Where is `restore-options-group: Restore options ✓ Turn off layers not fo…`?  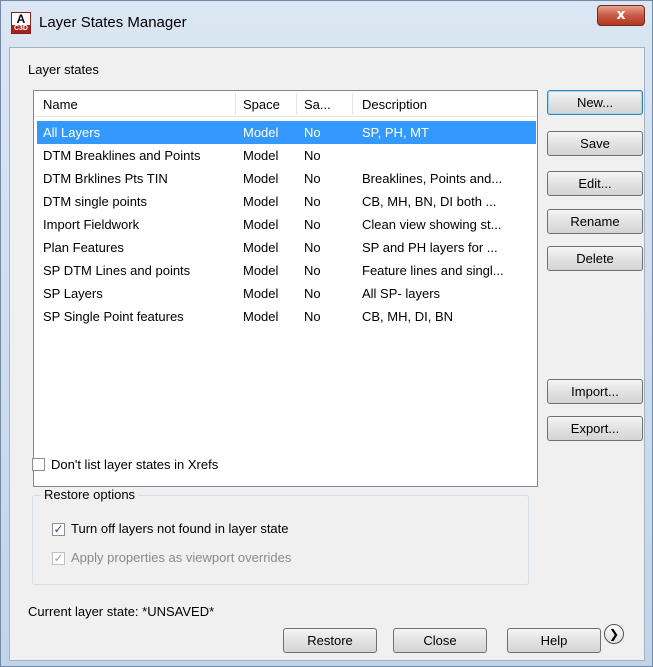 restore-options-group: Restore options ✓ Turn off layers not fo… is located at coordinates (280, 536).